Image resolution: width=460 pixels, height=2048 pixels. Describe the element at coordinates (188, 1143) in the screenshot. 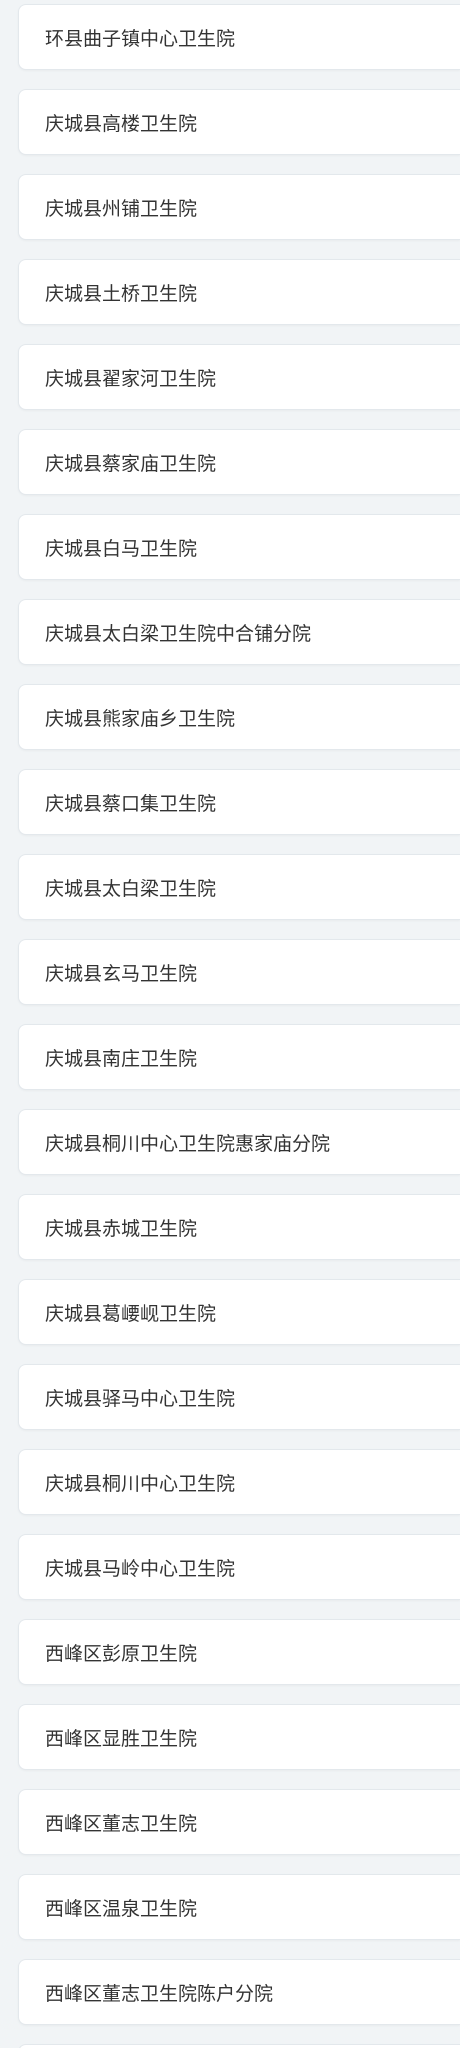

I see `list-item-label: 庆城县桐川中心卫生院惠家庙分院` at that location.